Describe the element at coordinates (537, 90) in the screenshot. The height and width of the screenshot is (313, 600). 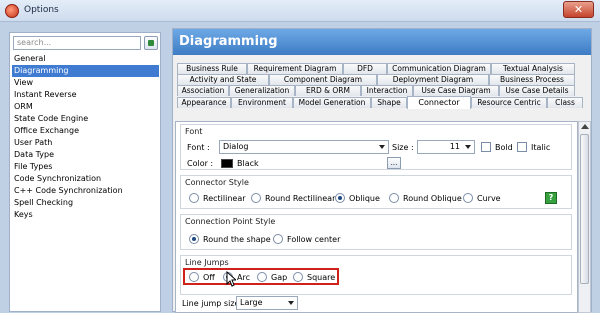
I see `tab-use-case-details: Use Case Details` at that location.